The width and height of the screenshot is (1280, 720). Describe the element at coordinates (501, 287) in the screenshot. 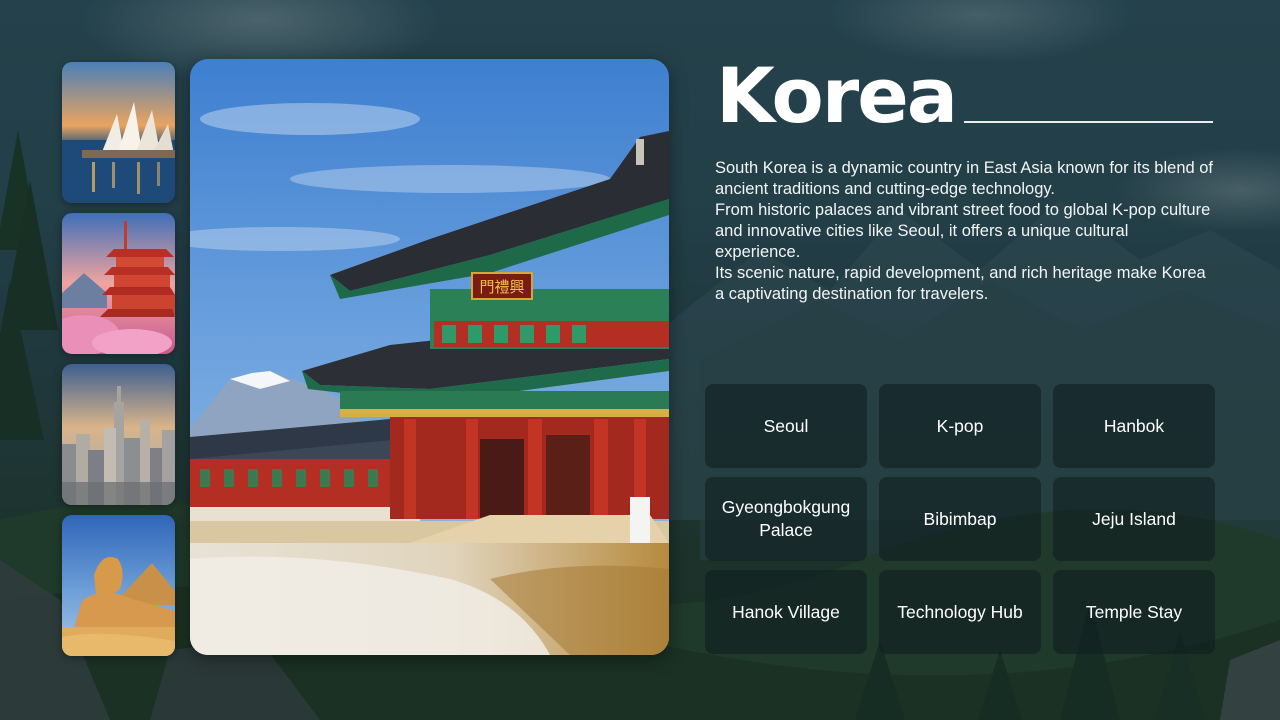

I see `palace-sign: 門禮興` at that location.